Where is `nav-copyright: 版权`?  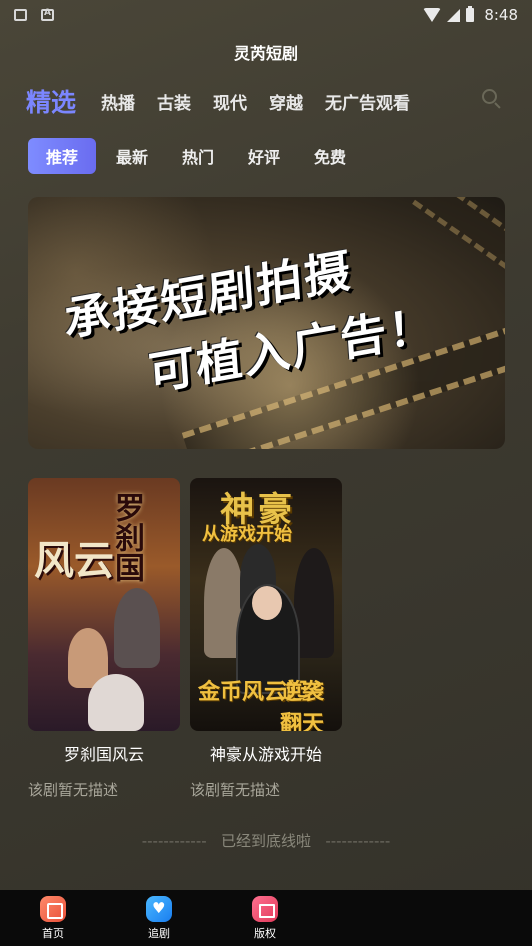 nav-copyright: 版权 is located at coordinates (265, 918).